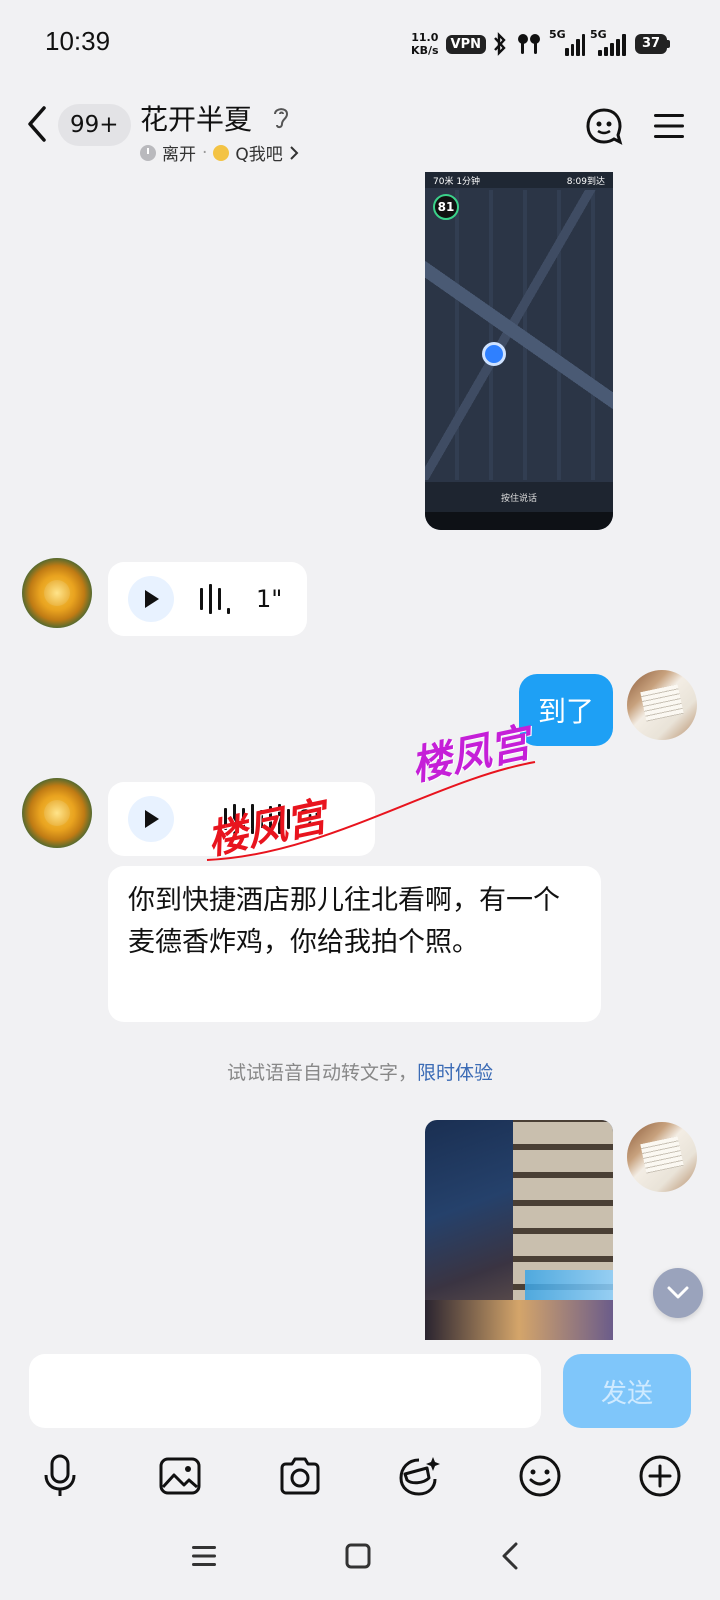 This screenshot has width=720, height=1600. Describe the element at coordinates (204, 1556) in the screenshot. I see `recent-apps-icon` at that location.